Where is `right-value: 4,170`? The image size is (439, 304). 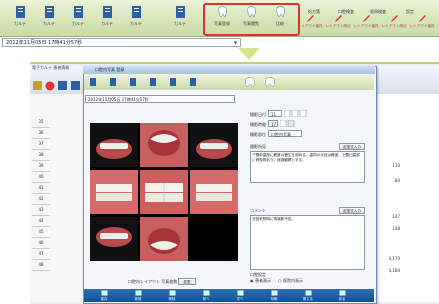
right-value: 4,170 is located at coordinates (394, 258).